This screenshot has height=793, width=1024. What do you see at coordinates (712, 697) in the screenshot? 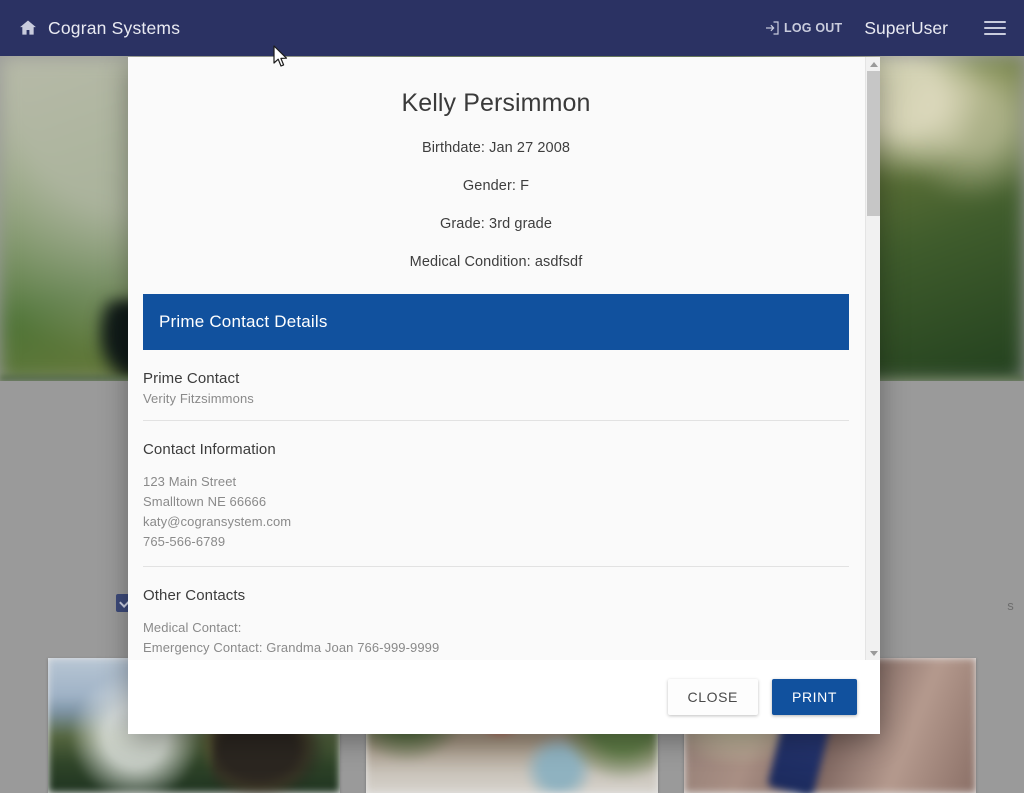
I see `close-button: CLOSE` at bounding box center [712, 697].